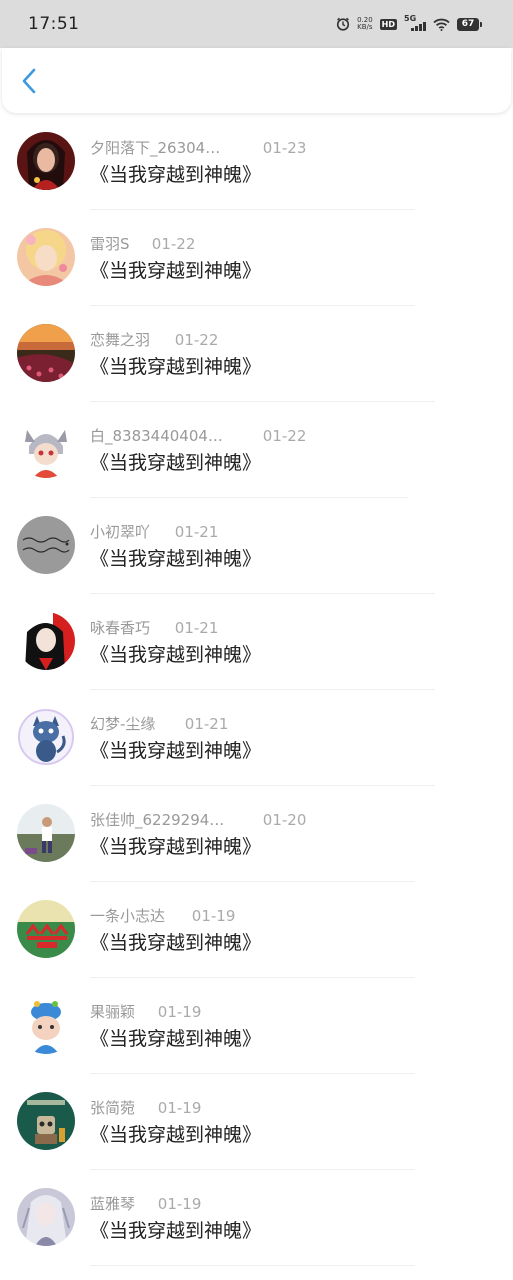 The image size is (513, 1280). I want to click on net-speed-indicator: 0.20 KB/s, so click(365, 24).